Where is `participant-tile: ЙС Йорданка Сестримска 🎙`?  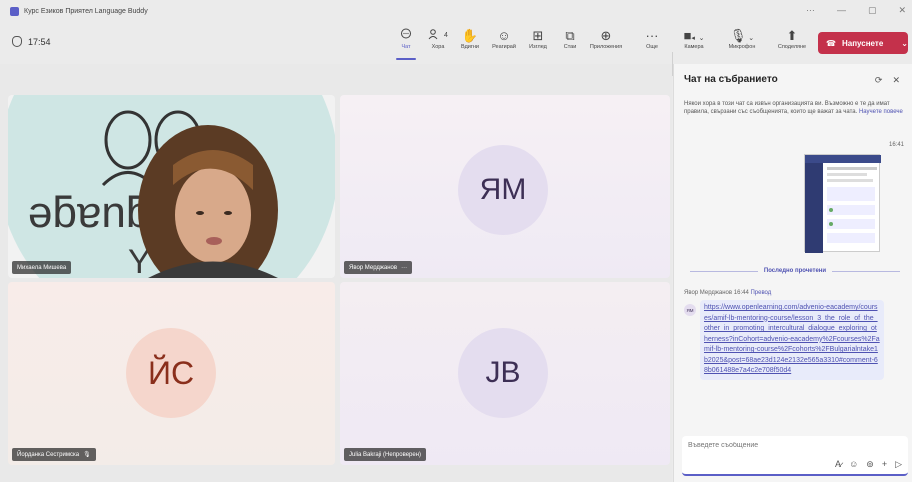 participant-tile: ЙС Йорданка Сестримска 🎙 is located at coordinates (171, 373).